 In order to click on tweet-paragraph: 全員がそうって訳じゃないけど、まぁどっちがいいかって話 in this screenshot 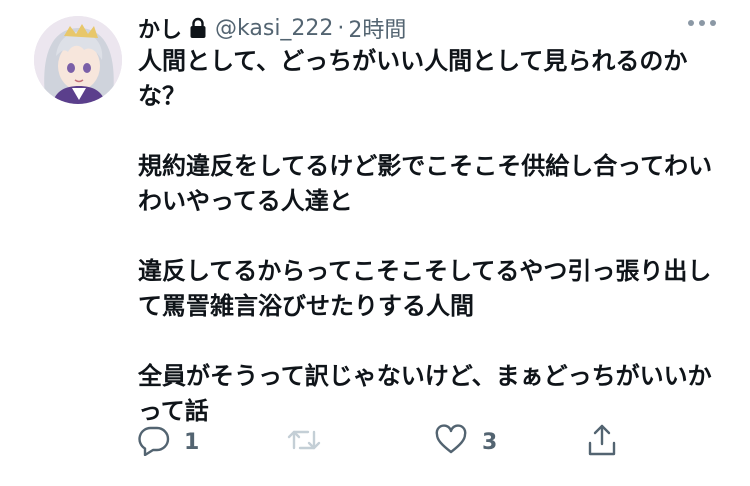, I will do `click(425, 393)`.